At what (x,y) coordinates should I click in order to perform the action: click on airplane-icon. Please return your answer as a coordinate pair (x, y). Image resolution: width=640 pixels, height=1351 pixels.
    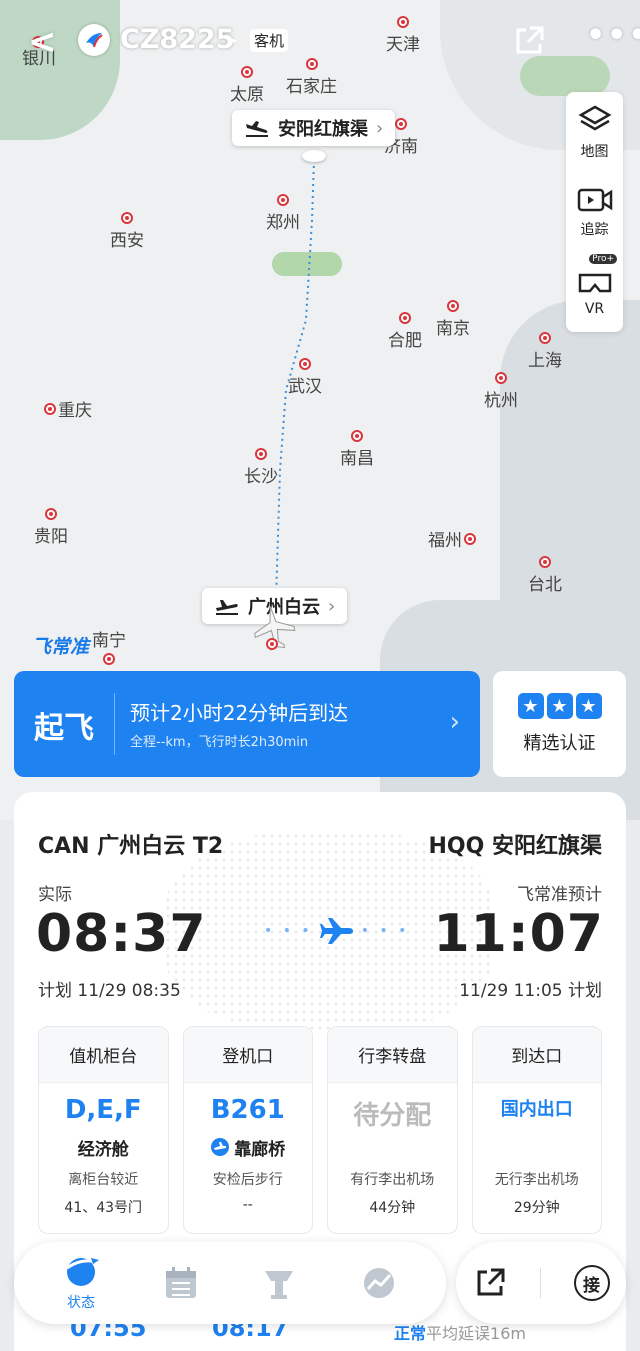
    Looking at the image, I should click on (336, 931).